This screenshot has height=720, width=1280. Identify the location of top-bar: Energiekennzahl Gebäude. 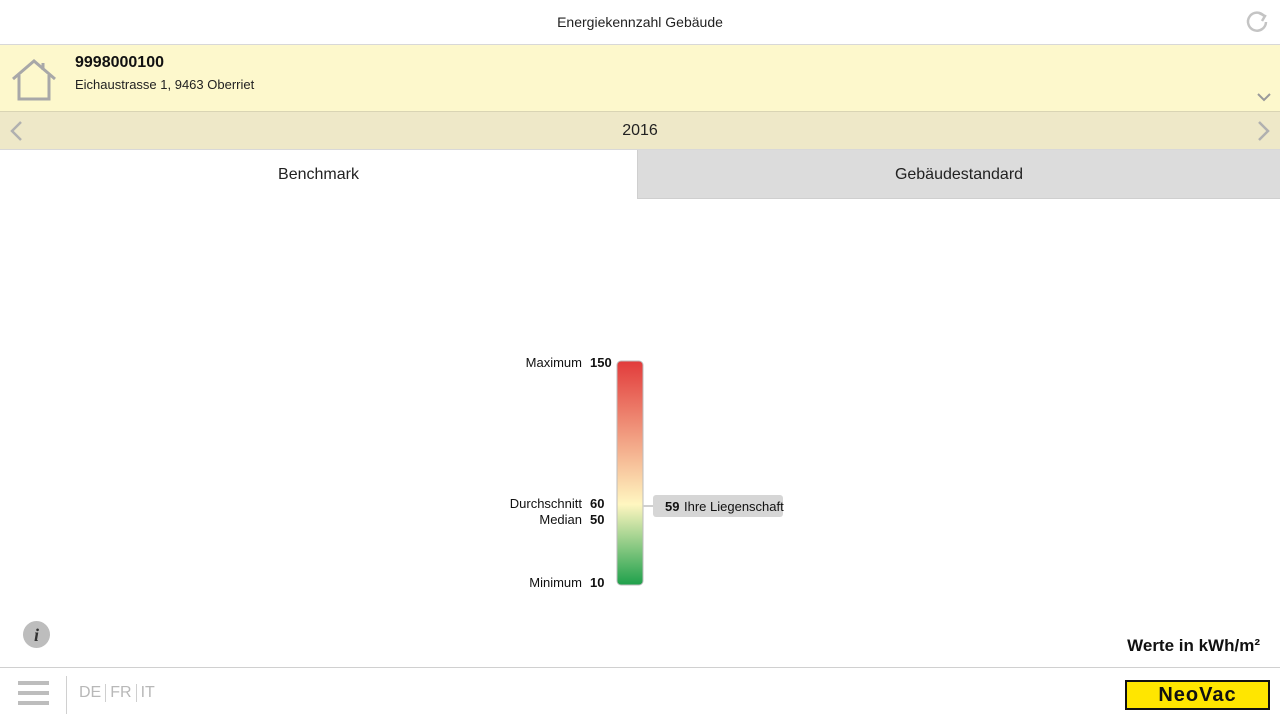
(640, 22).